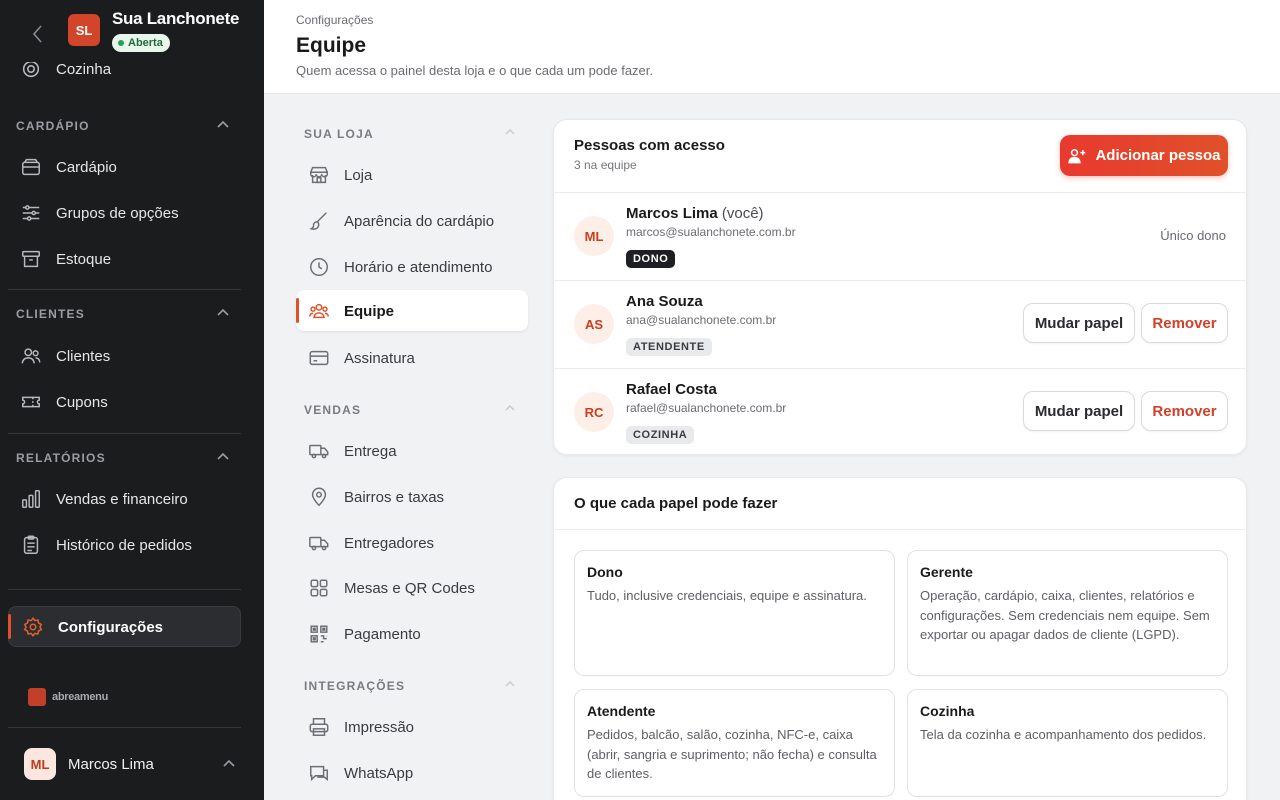 The image size is (1280, 800). What do you see at coordinates (83, 356) in the screenshot?
I see `sidebar-item-label: Clientes` at bounding box center [83, 356].